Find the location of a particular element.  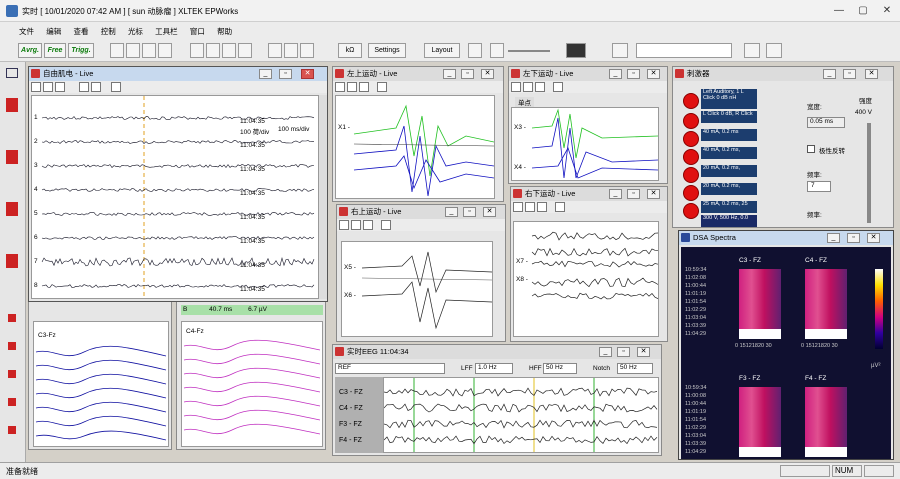

emg-scrollbar is located at coordinates (323, 197).